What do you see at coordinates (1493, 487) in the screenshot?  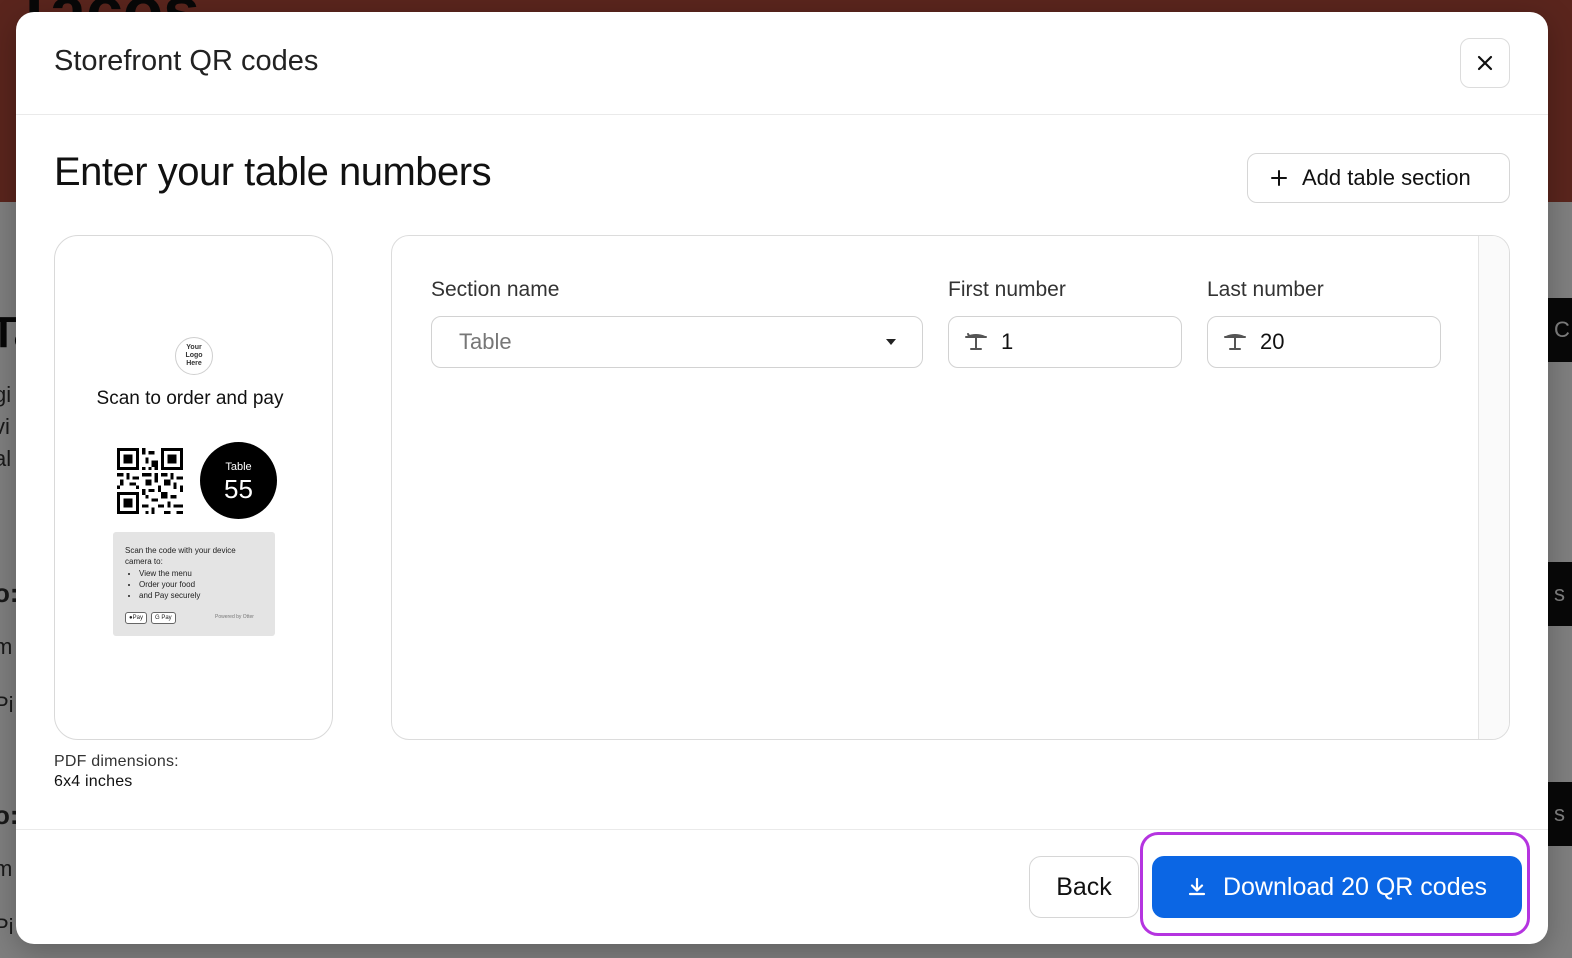 I see `scrollbar` at bounding box center [1493, 487].